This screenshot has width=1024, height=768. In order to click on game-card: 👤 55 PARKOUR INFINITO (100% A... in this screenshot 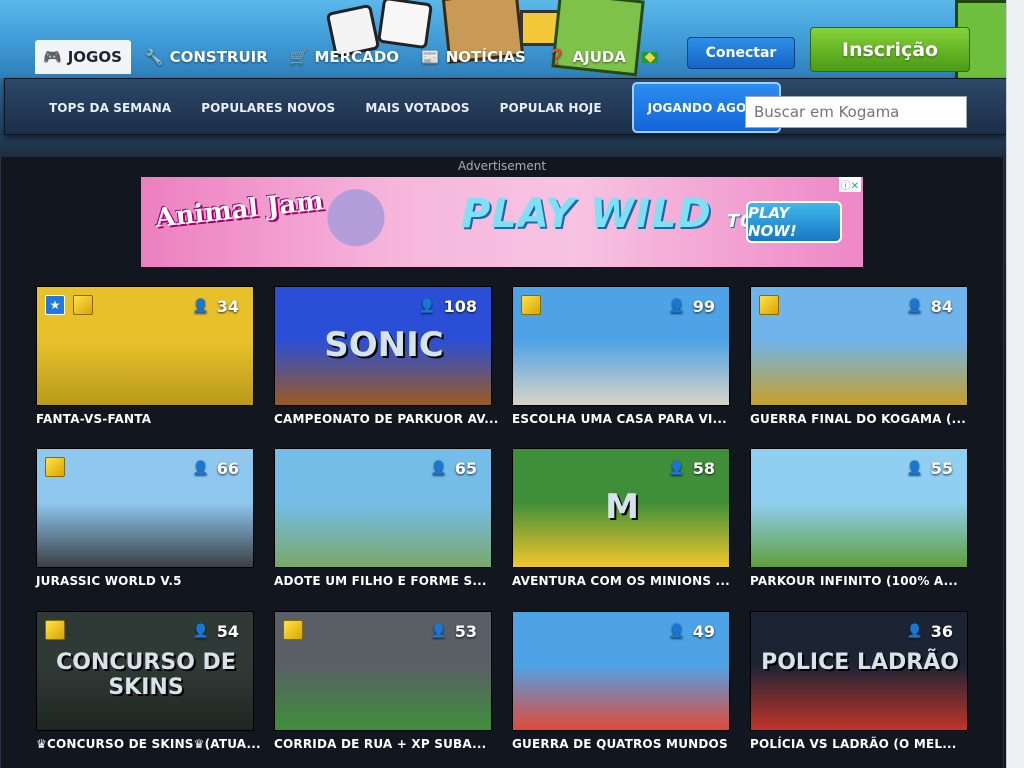, I will do `click(859, 518)`.